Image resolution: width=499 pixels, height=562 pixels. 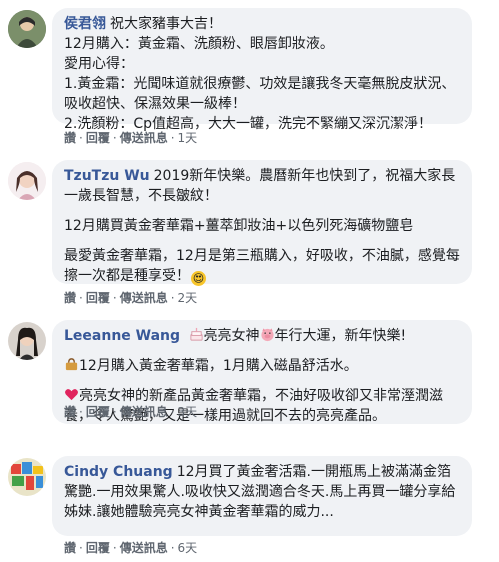 I want to click on handbag-icon, so click(x=71, y=364).